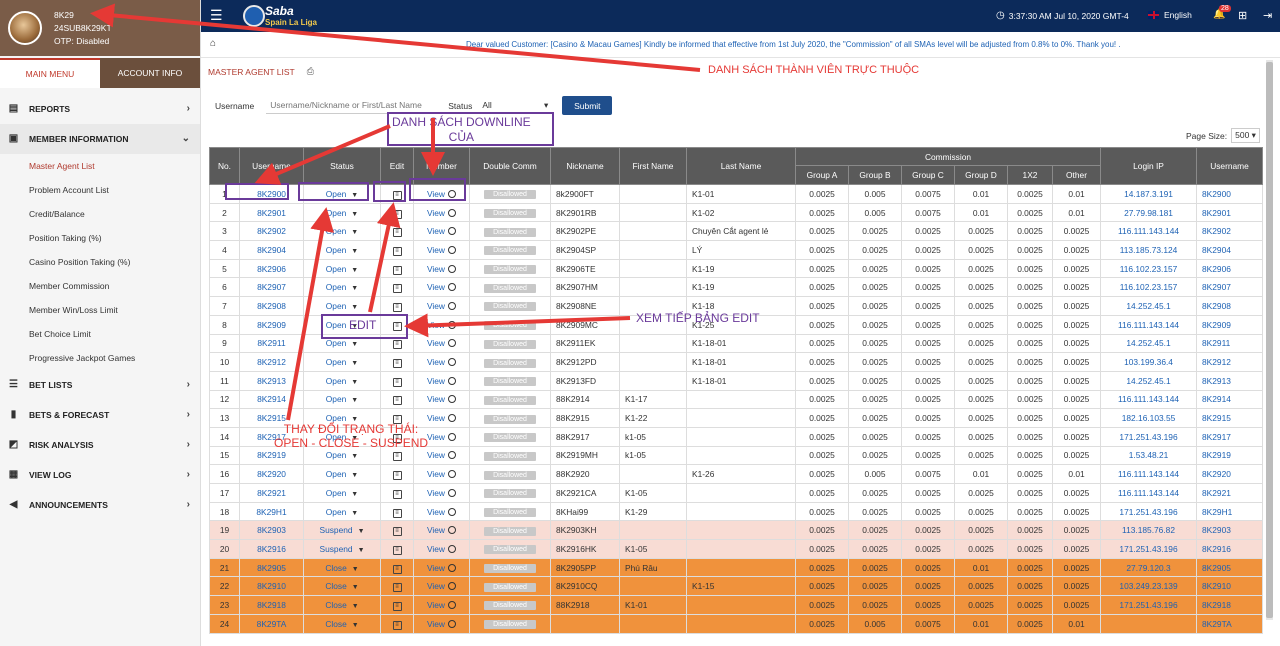 This screenshot has width=1280, height=646. Describe the element at coordinates (150, 73) in the screenshot. I see `tab-account-info: ACCOUNT INFO` at that location.